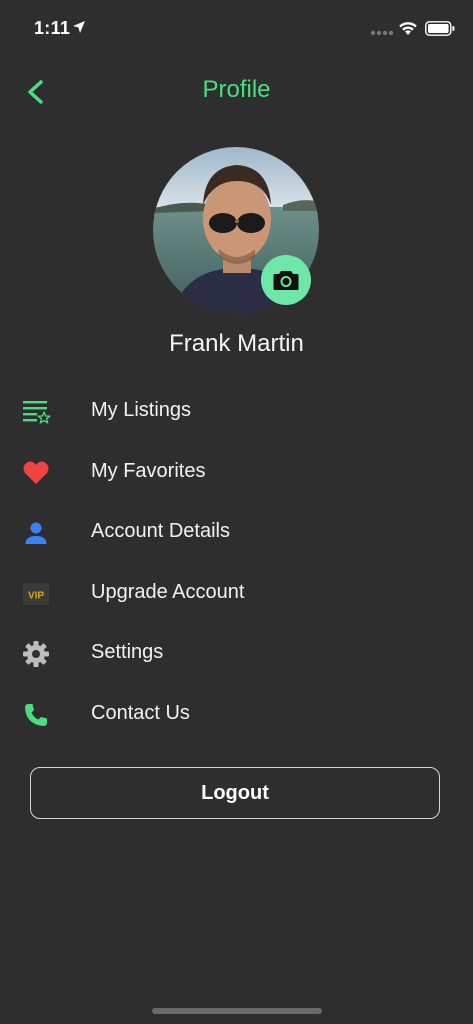 The height and width of the screenshot is (1024, 473). What do you see at coordinates (140, 712) in the screenshot?
I see `menu-item-label: Contact Us` at bounding box center [140, 712].